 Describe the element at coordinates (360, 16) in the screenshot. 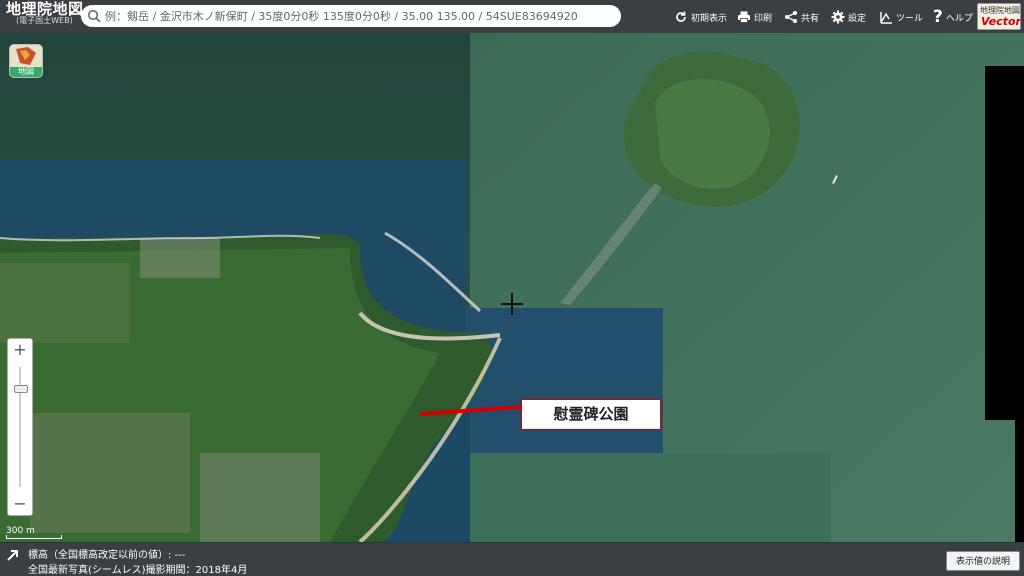

I see `search-input` at that location.